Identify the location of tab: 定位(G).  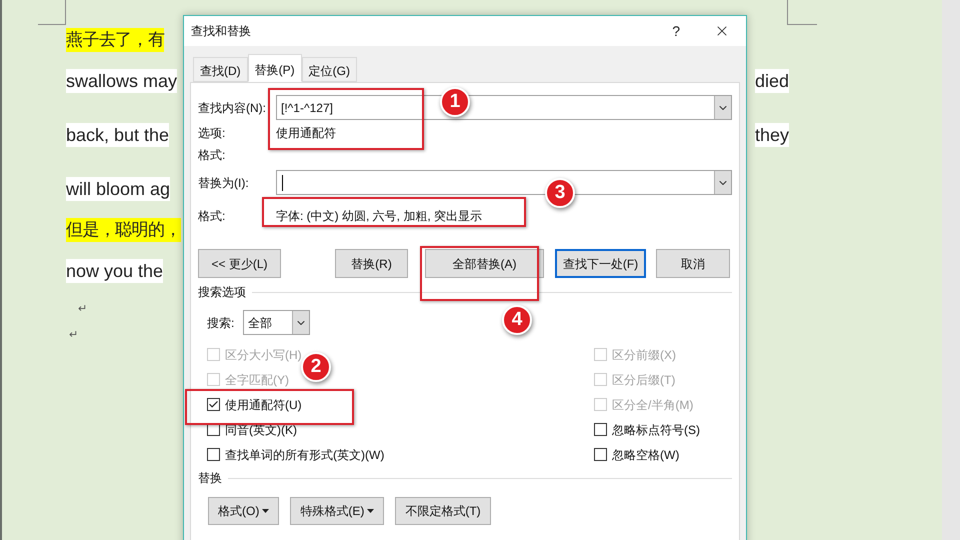
(329, 69).